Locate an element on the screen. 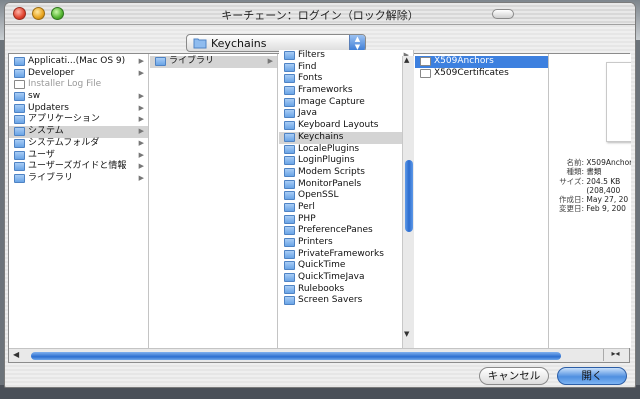 This screenshot has height=399, width=640. open-button: 開く is located at coordinates (592, 376).